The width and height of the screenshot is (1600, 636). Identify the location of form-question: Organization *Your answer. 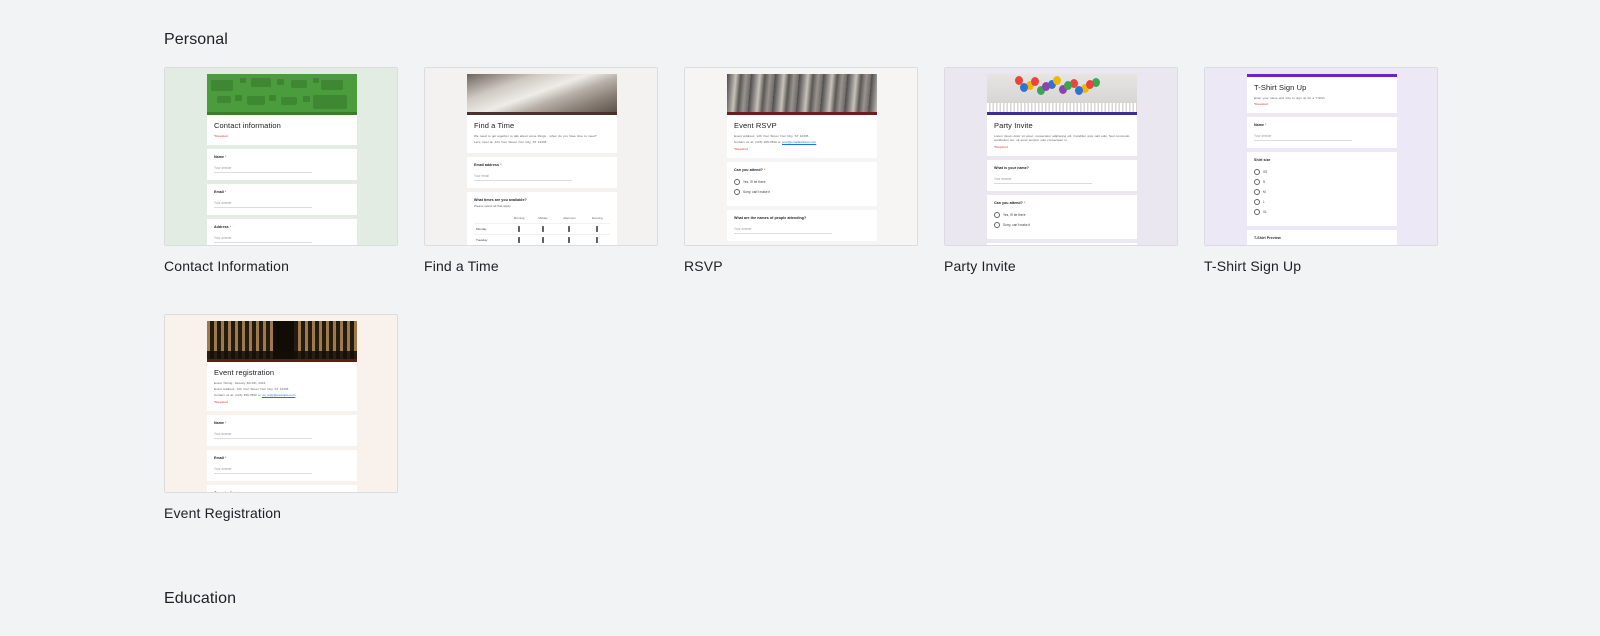
(282, 488).